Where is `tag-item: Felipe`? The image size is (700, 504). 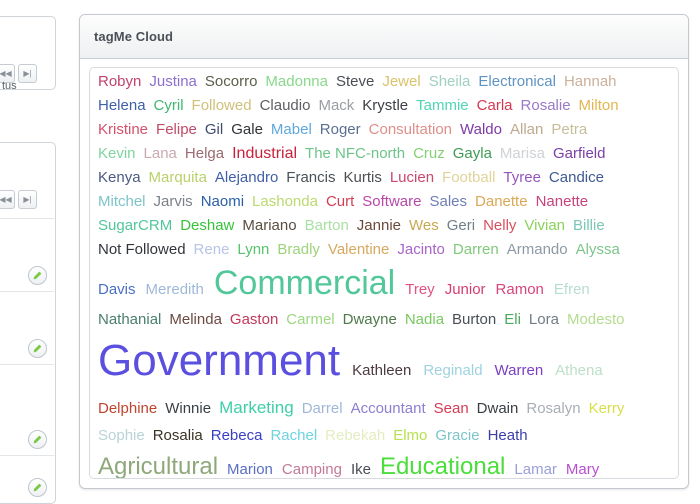 tag-item: Felipe is located at coordinates (176, 129).